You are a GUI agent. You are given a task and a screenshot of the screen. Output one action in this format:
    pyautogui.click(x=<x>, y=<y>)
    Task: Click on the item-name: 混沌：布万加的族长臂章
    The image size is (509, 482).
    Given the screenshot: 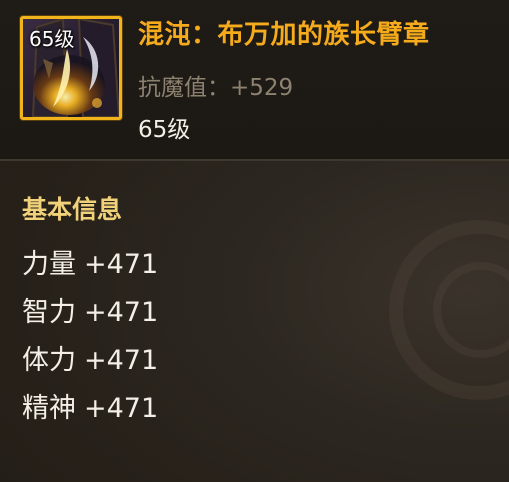 What is the action you would take?
    pyautogui.click(x=284, y=35)
    